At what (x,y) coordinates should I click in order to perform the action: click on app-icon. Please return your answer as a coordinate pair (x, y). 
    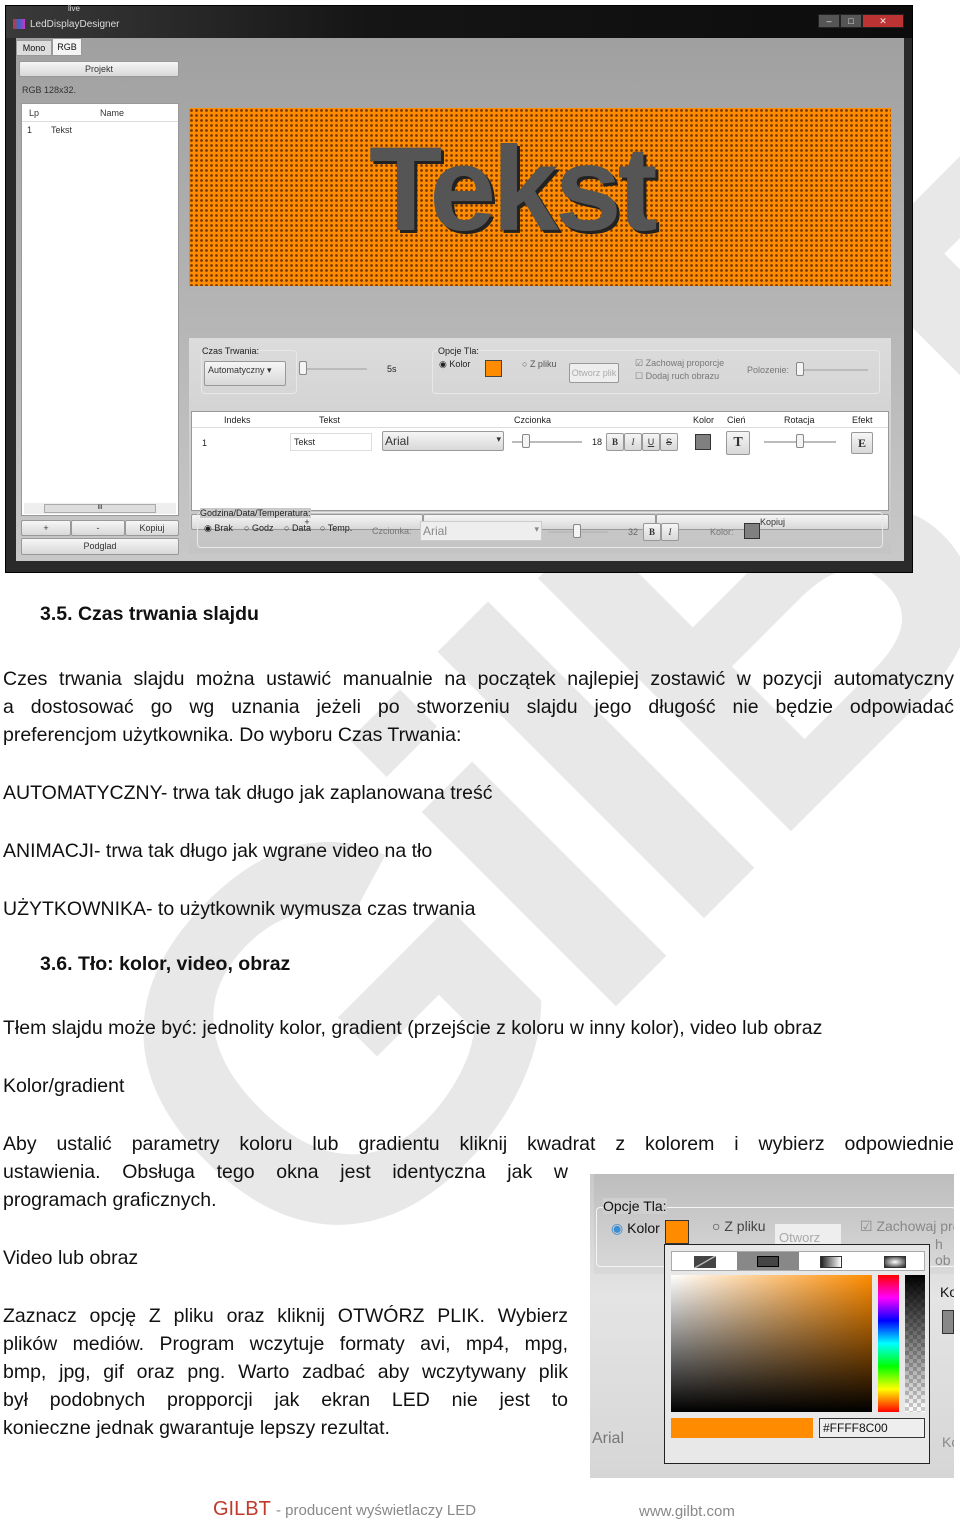
    Looking at the image, I should click on (19, 24).